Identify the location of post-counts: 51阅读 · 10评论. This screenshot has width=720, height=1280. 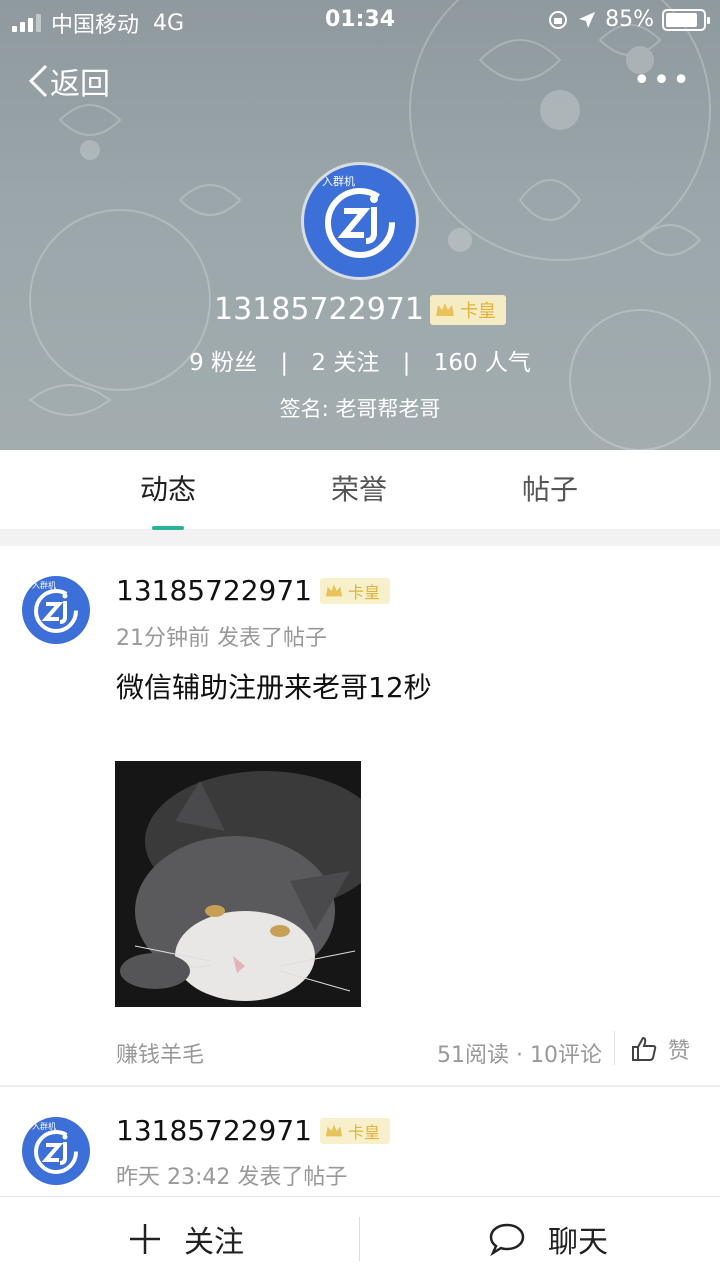
(519, 1055).